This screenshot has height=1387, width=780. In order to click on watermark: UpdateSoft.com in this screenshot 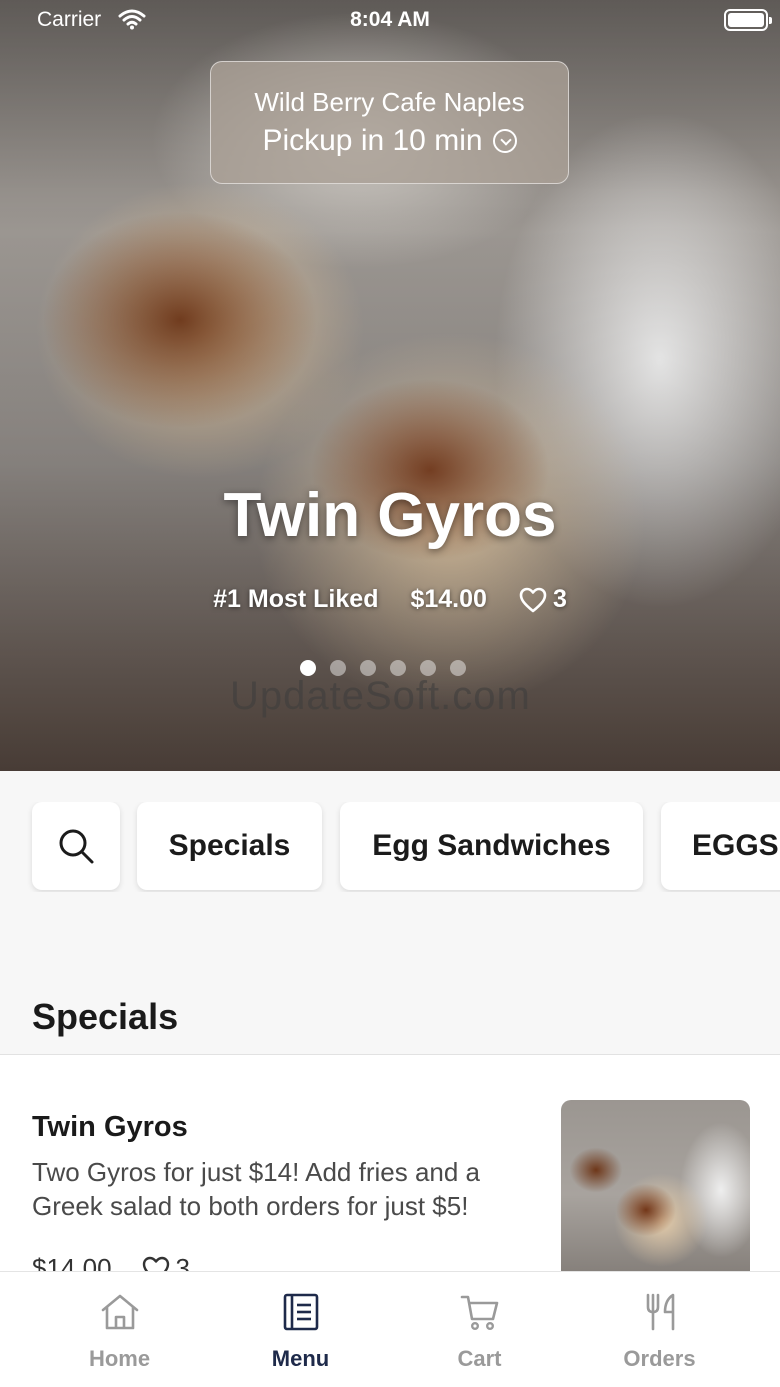, I will do `click(380, 696)`.